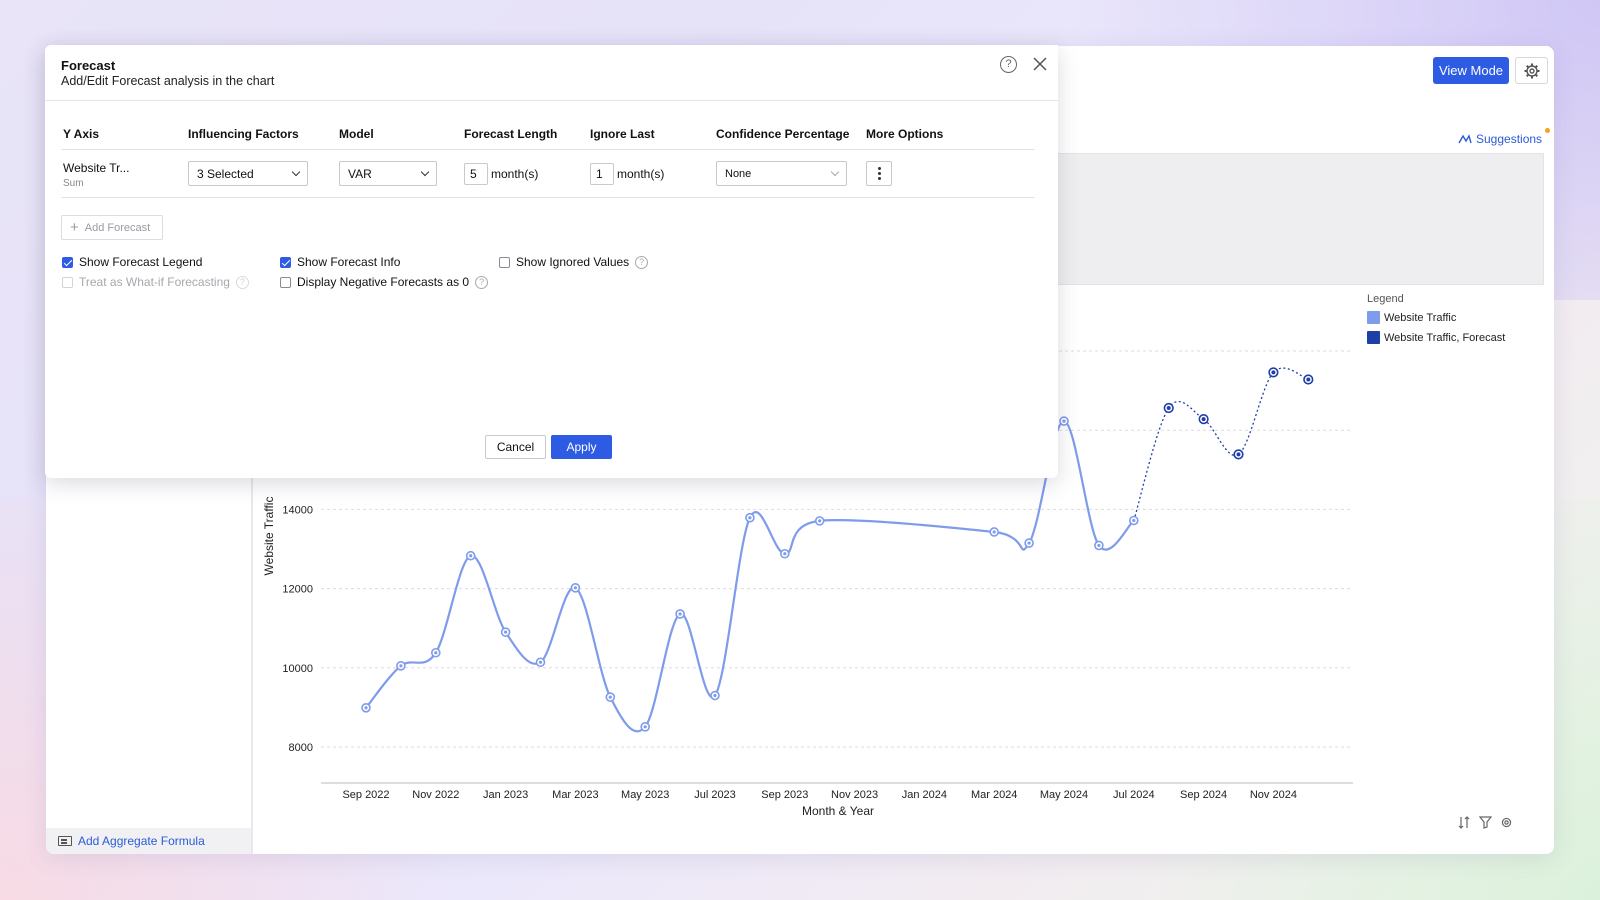 The height and width of the screenshot is (900, 1600). Describe the element at coordinates (854, 795) in the screenshot. I see `x-tick-label: Nov 2023` at that location.